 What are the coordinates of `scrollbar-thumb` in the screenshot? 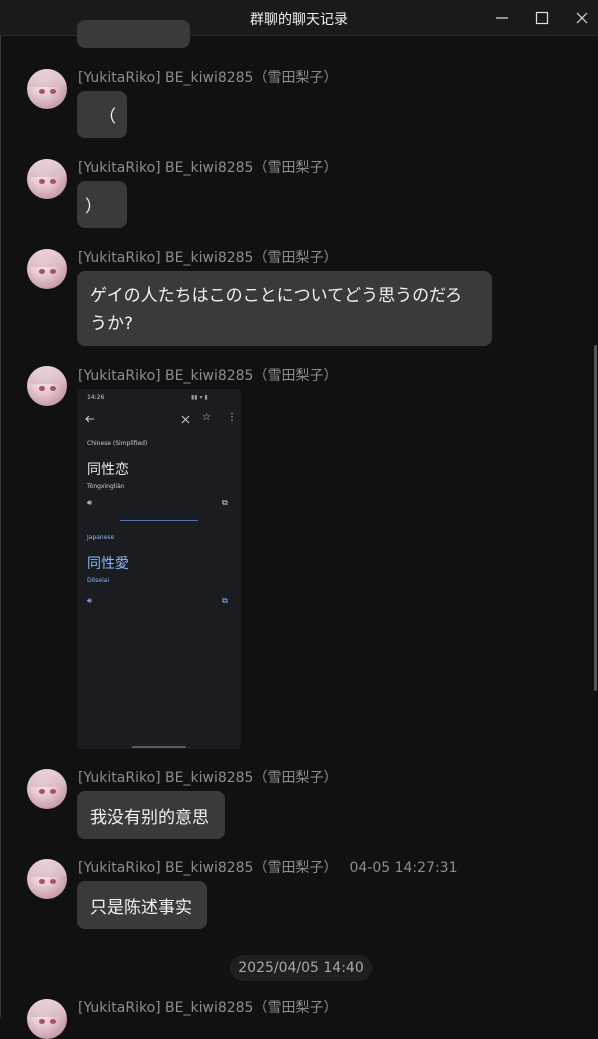 It's located at (595, 518).